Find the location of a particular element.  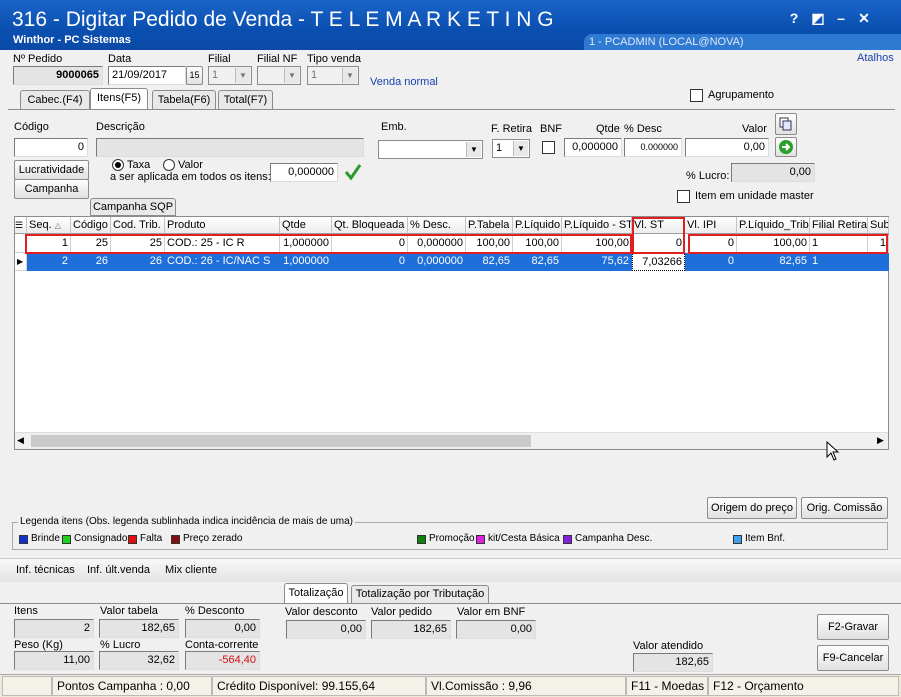

pdesc-input: 0.000000 is located at coordinates (653, 147).